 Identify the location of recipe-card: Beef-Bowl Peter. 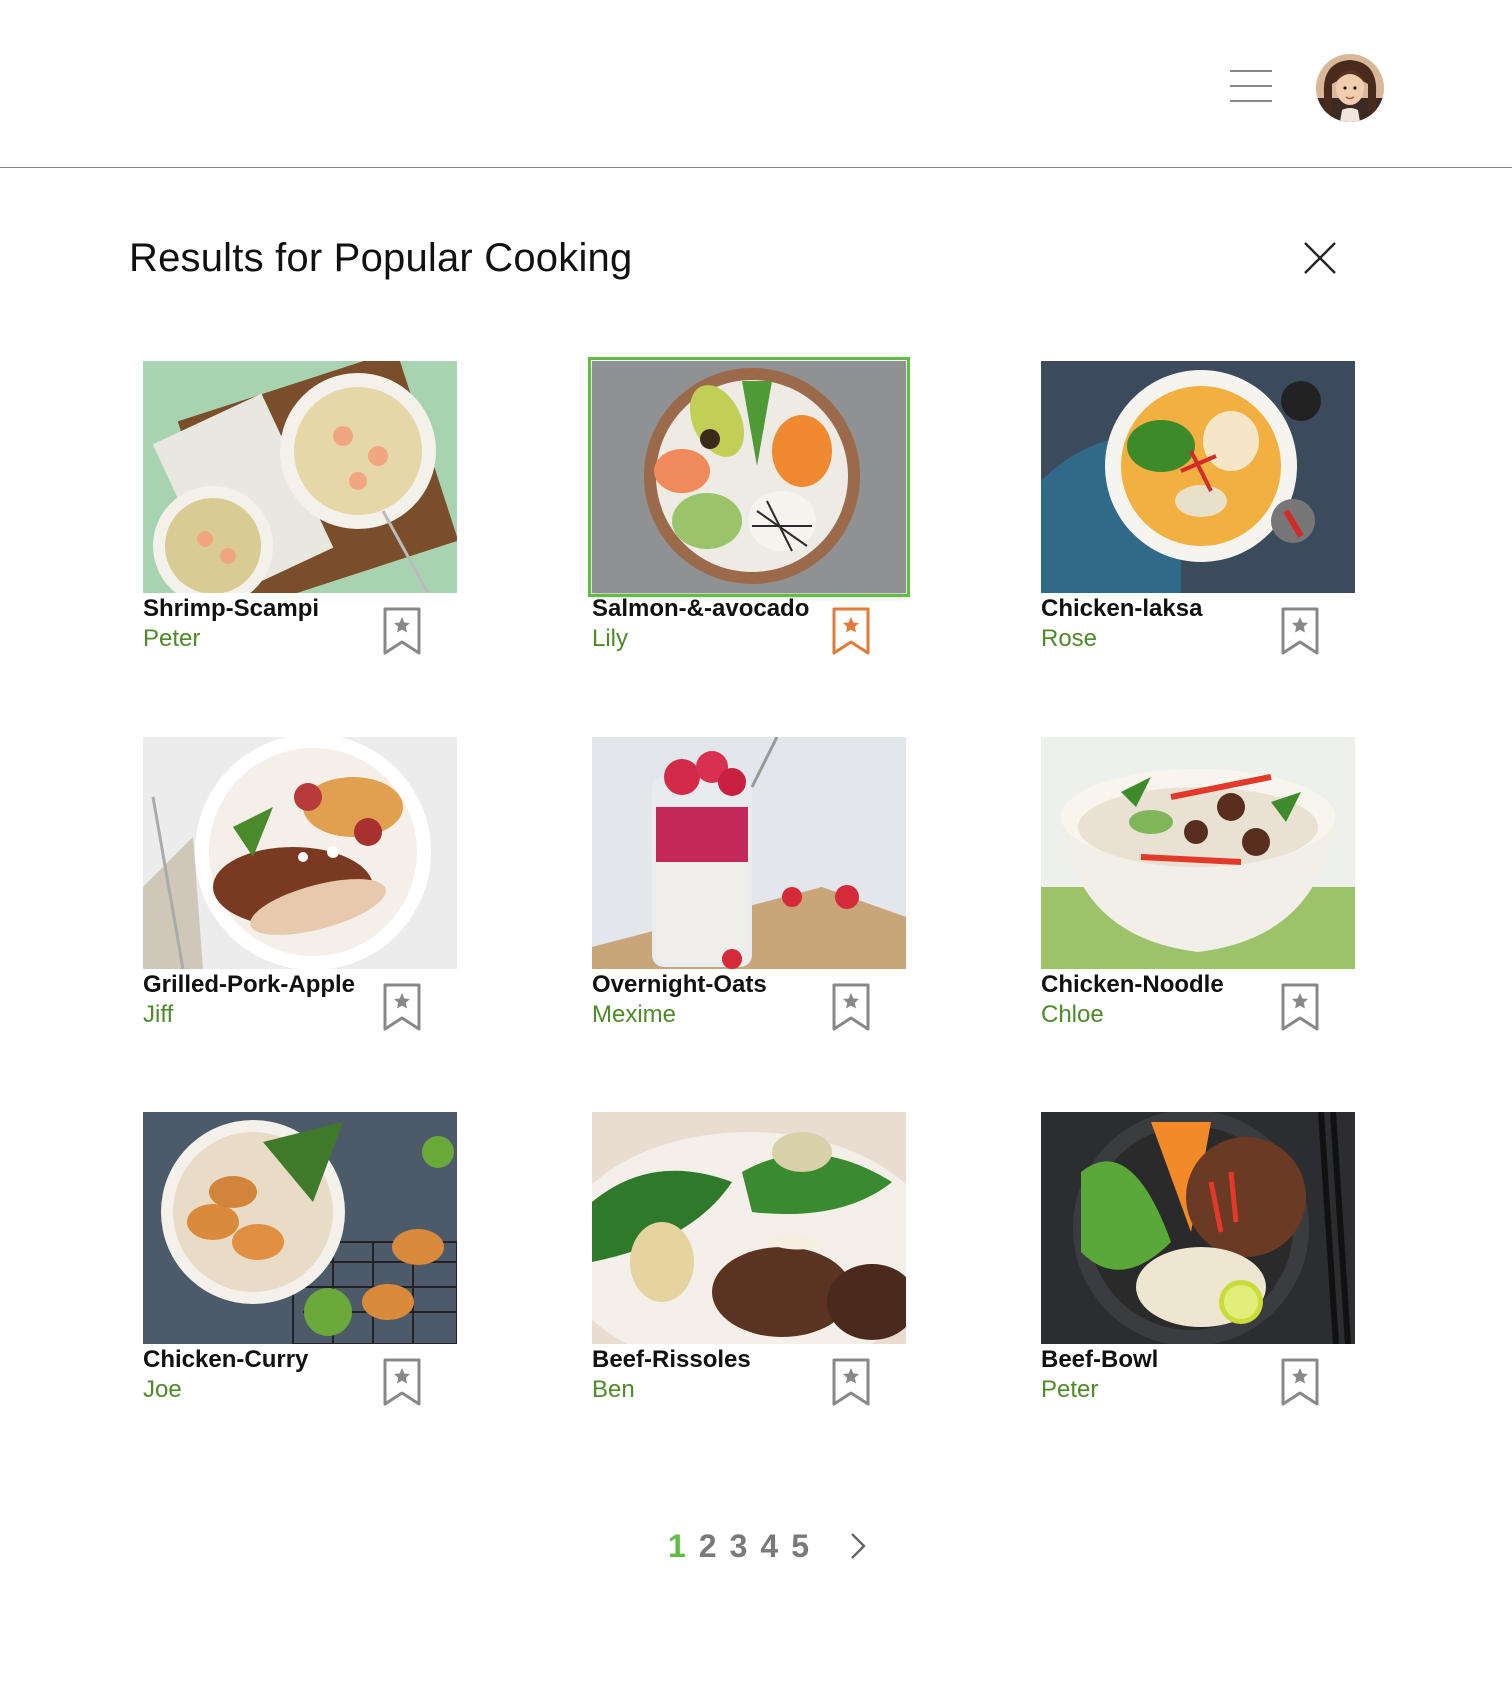
(1201, 1262).